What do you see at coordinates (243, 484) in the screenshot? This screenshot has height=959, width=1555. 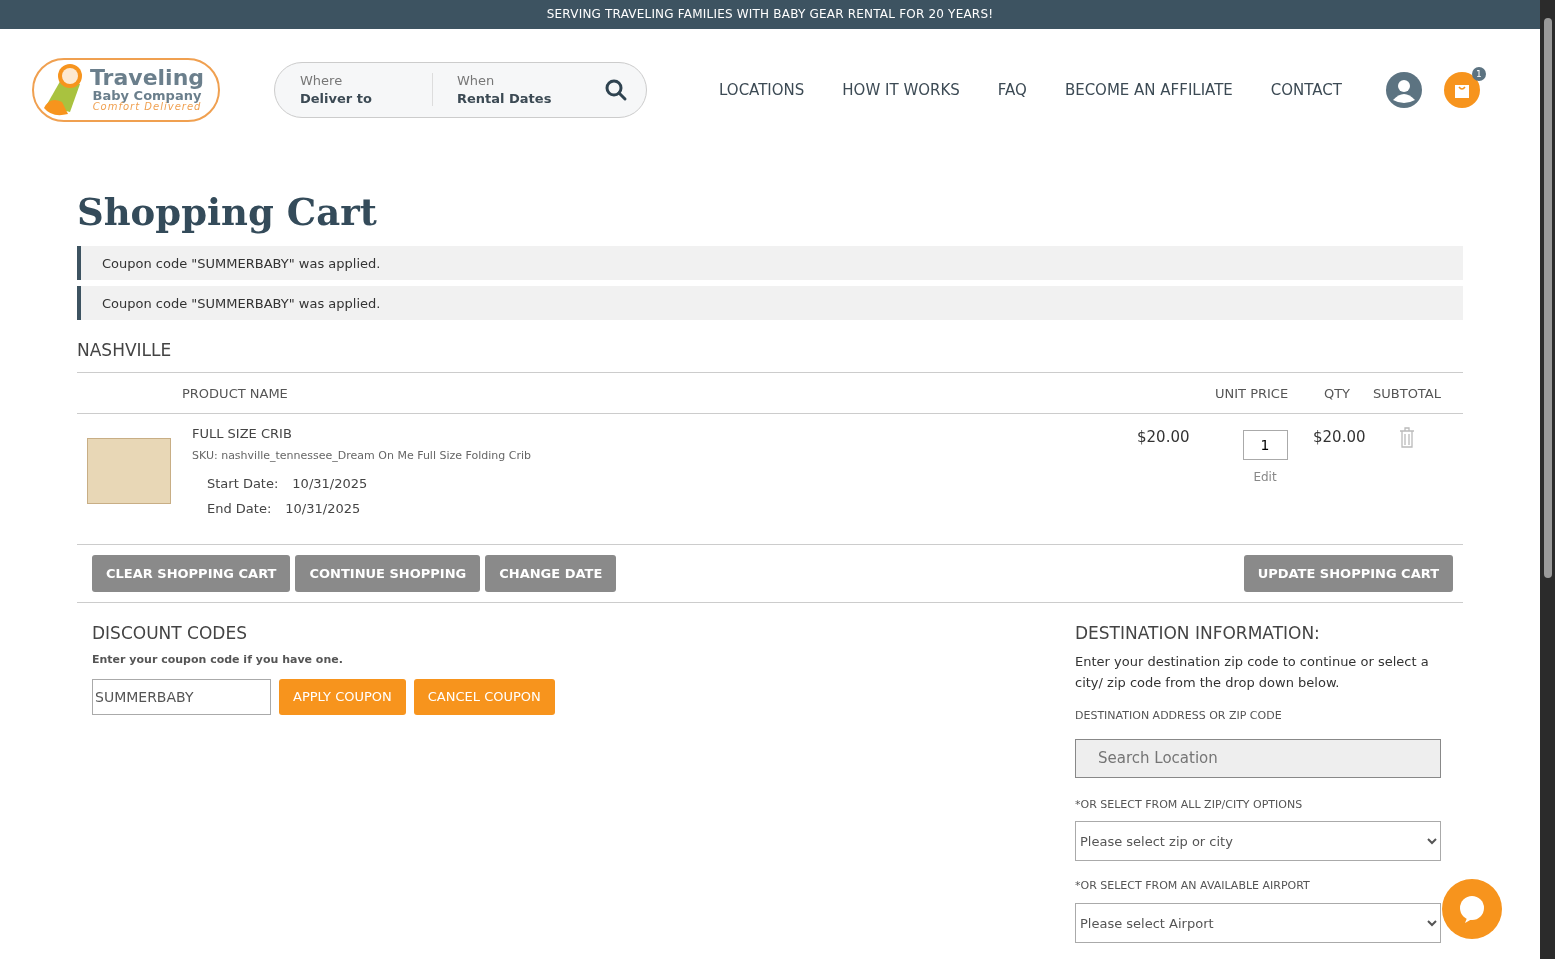 I see `date-label: Start Date:` at bounding box center [243, 484].